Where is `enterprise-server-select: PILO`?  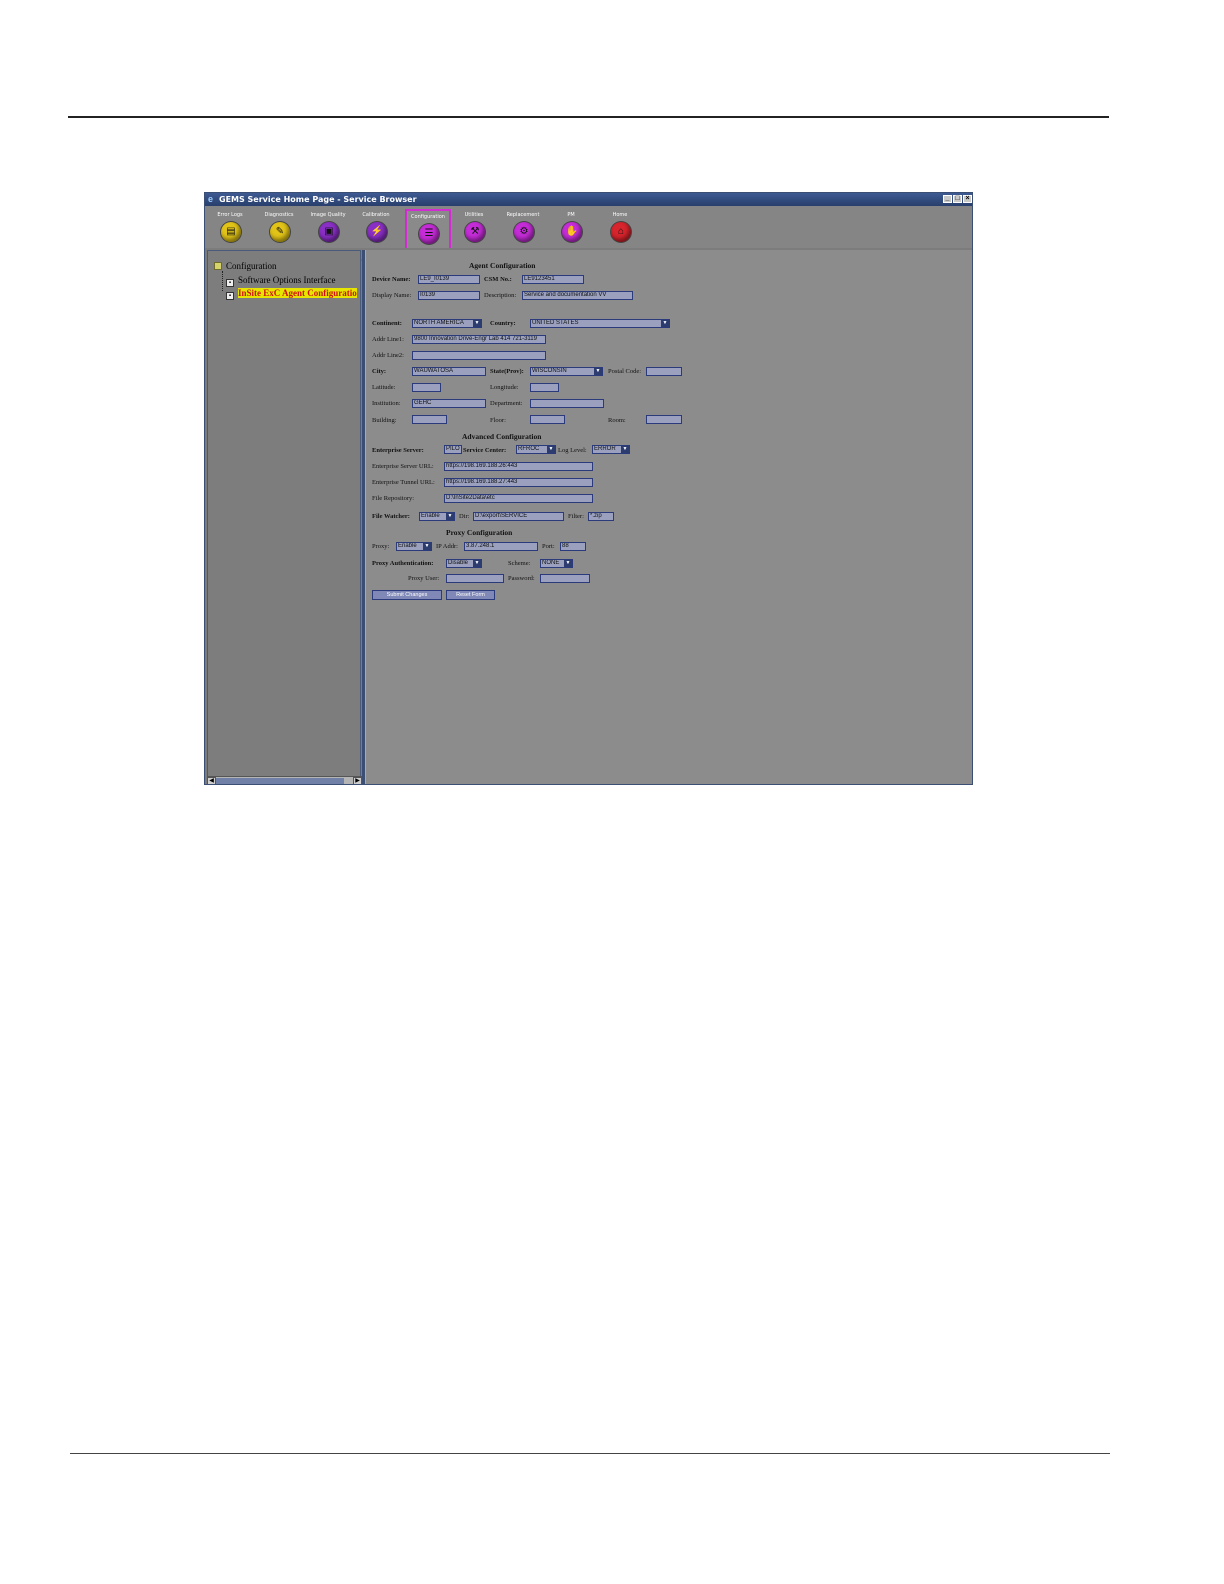 enterprise-server-select: PILO is located at coordinates (453, 449).